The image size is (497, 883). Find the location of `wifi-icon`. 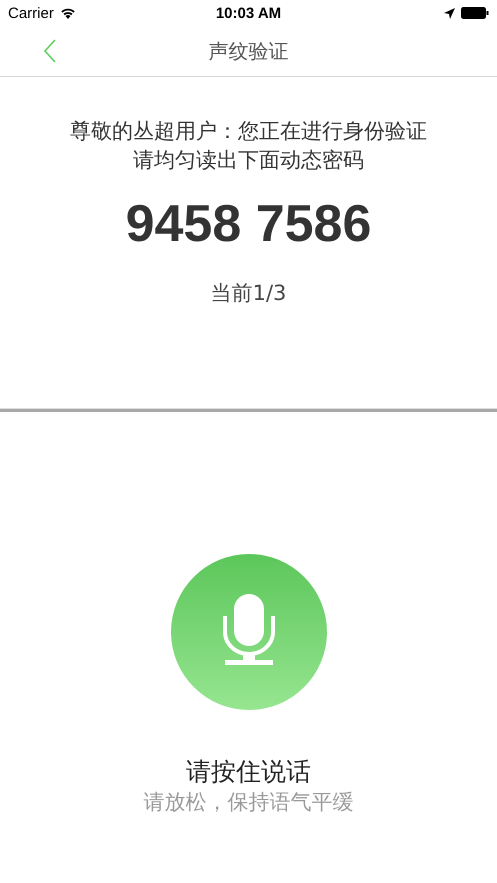

wifi-icon is located at coordinates (68, 13).